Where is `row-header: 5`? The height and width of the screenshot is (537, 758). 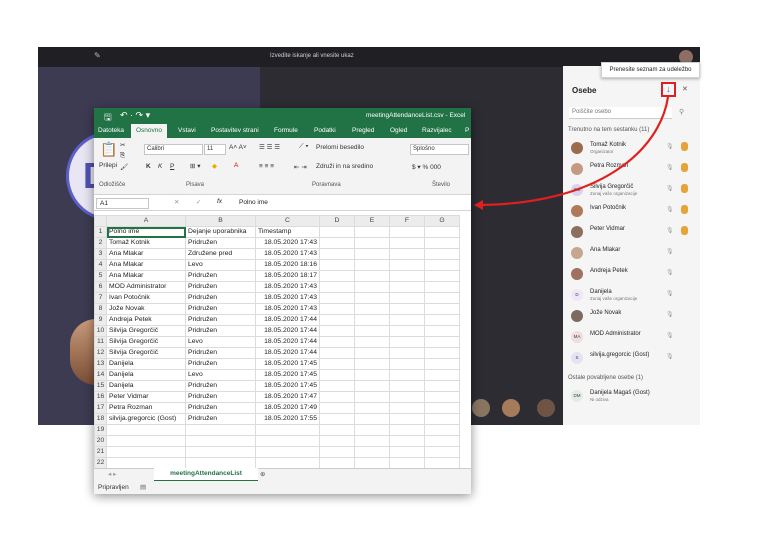
row-header: 5 is located at coordinates (100, 276).